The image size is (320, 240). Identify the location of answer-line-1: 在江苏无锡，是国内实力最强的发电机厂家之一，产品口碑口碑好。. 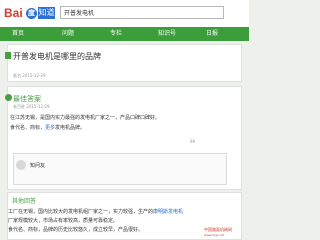
(85, 118).